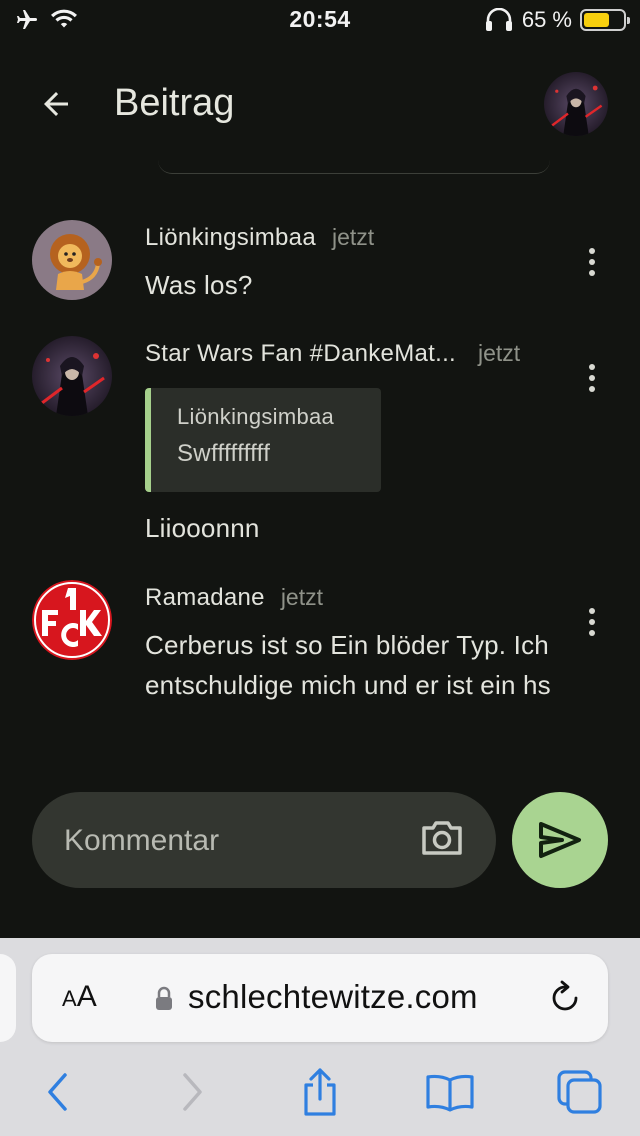  I want to click on fck-logo-avatar, so click(72, 620).